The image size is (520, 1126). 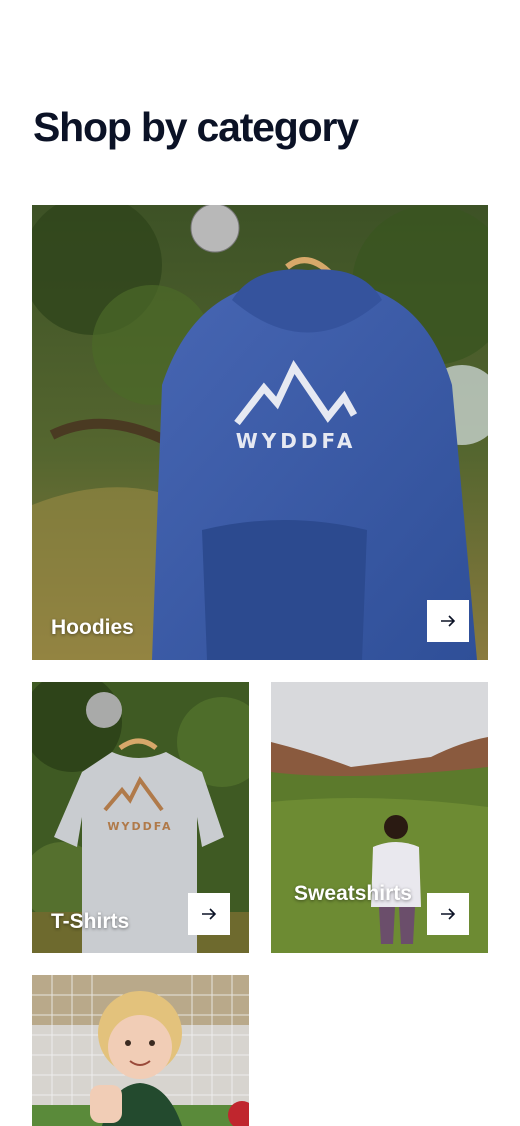 I want to click on kids-photo, so click(x=140, y=1050).